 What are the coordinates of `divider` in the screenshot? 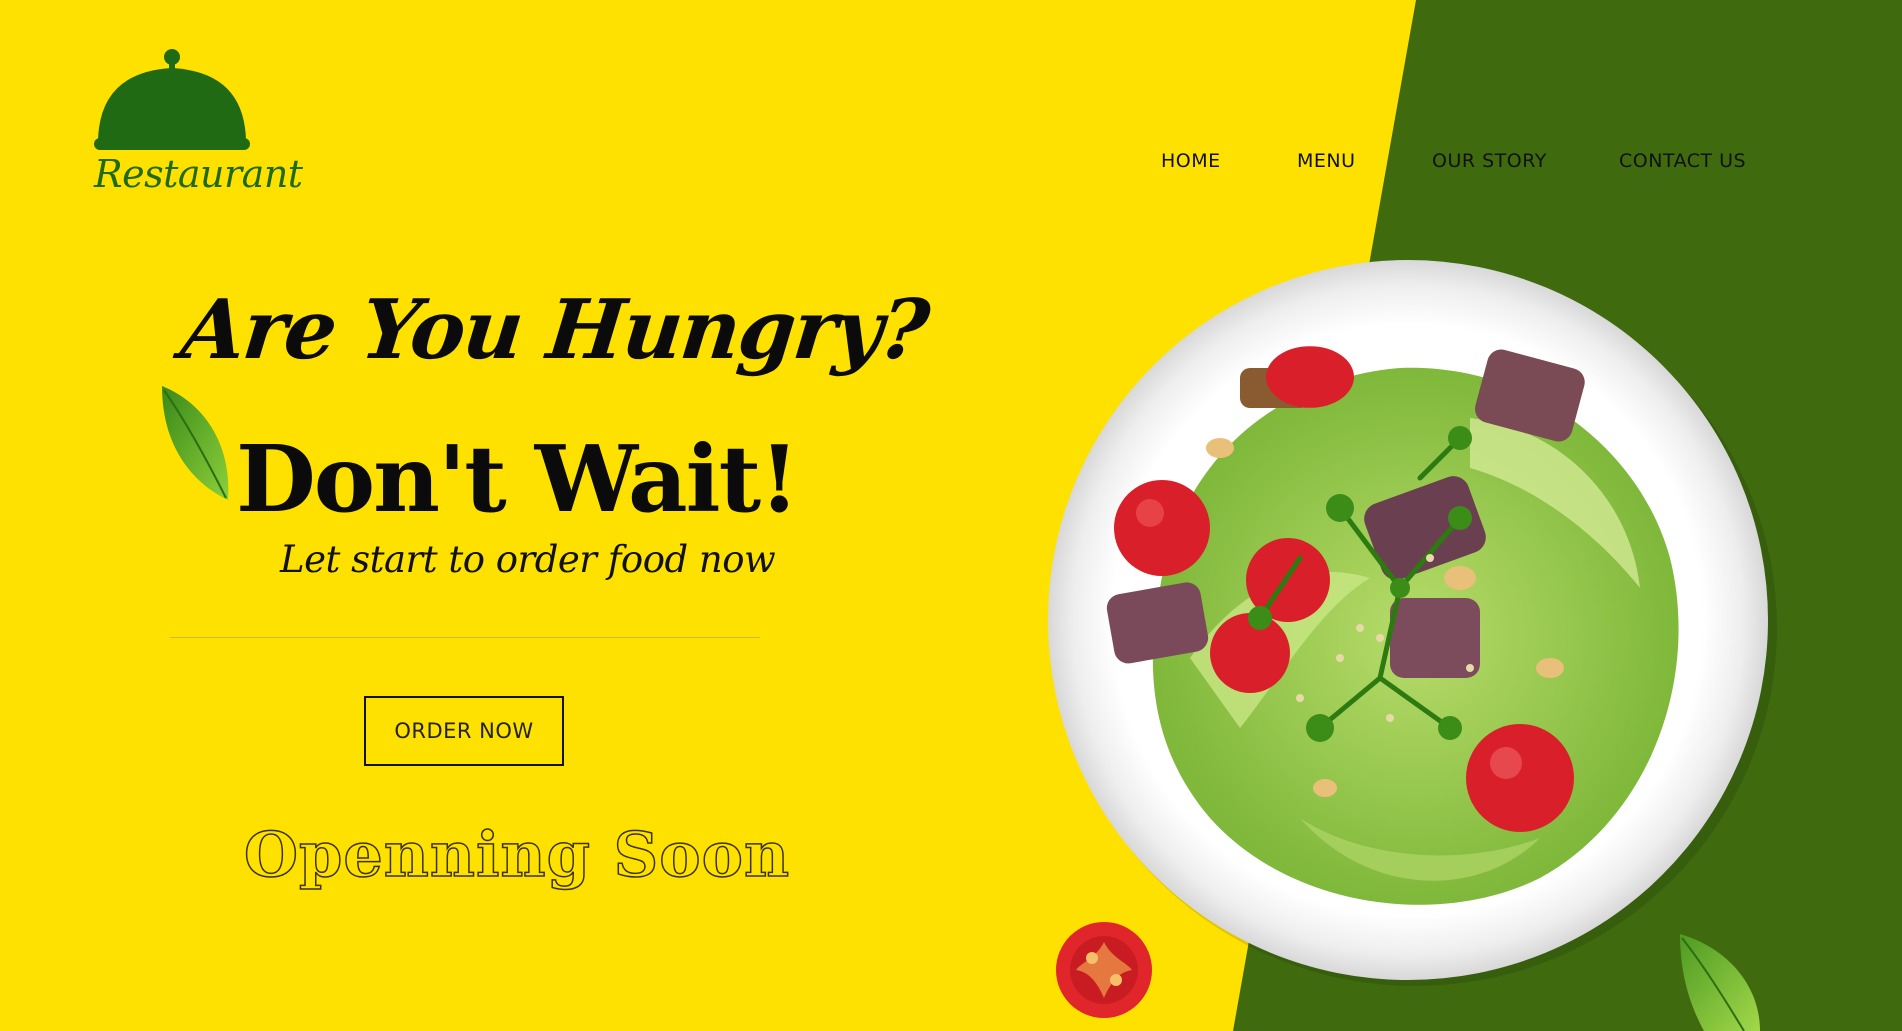 It's located at (465, 637).